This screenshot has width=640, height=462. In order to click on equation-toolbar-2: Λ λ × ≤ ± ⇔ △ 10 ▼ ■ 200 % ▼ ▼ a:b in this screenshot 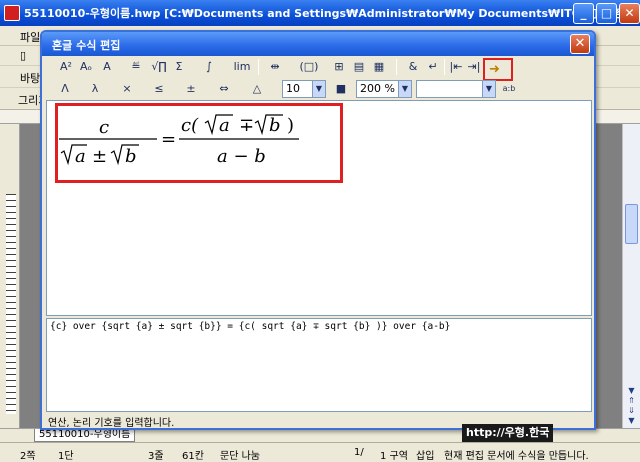, I will do `click(318, 89)`.